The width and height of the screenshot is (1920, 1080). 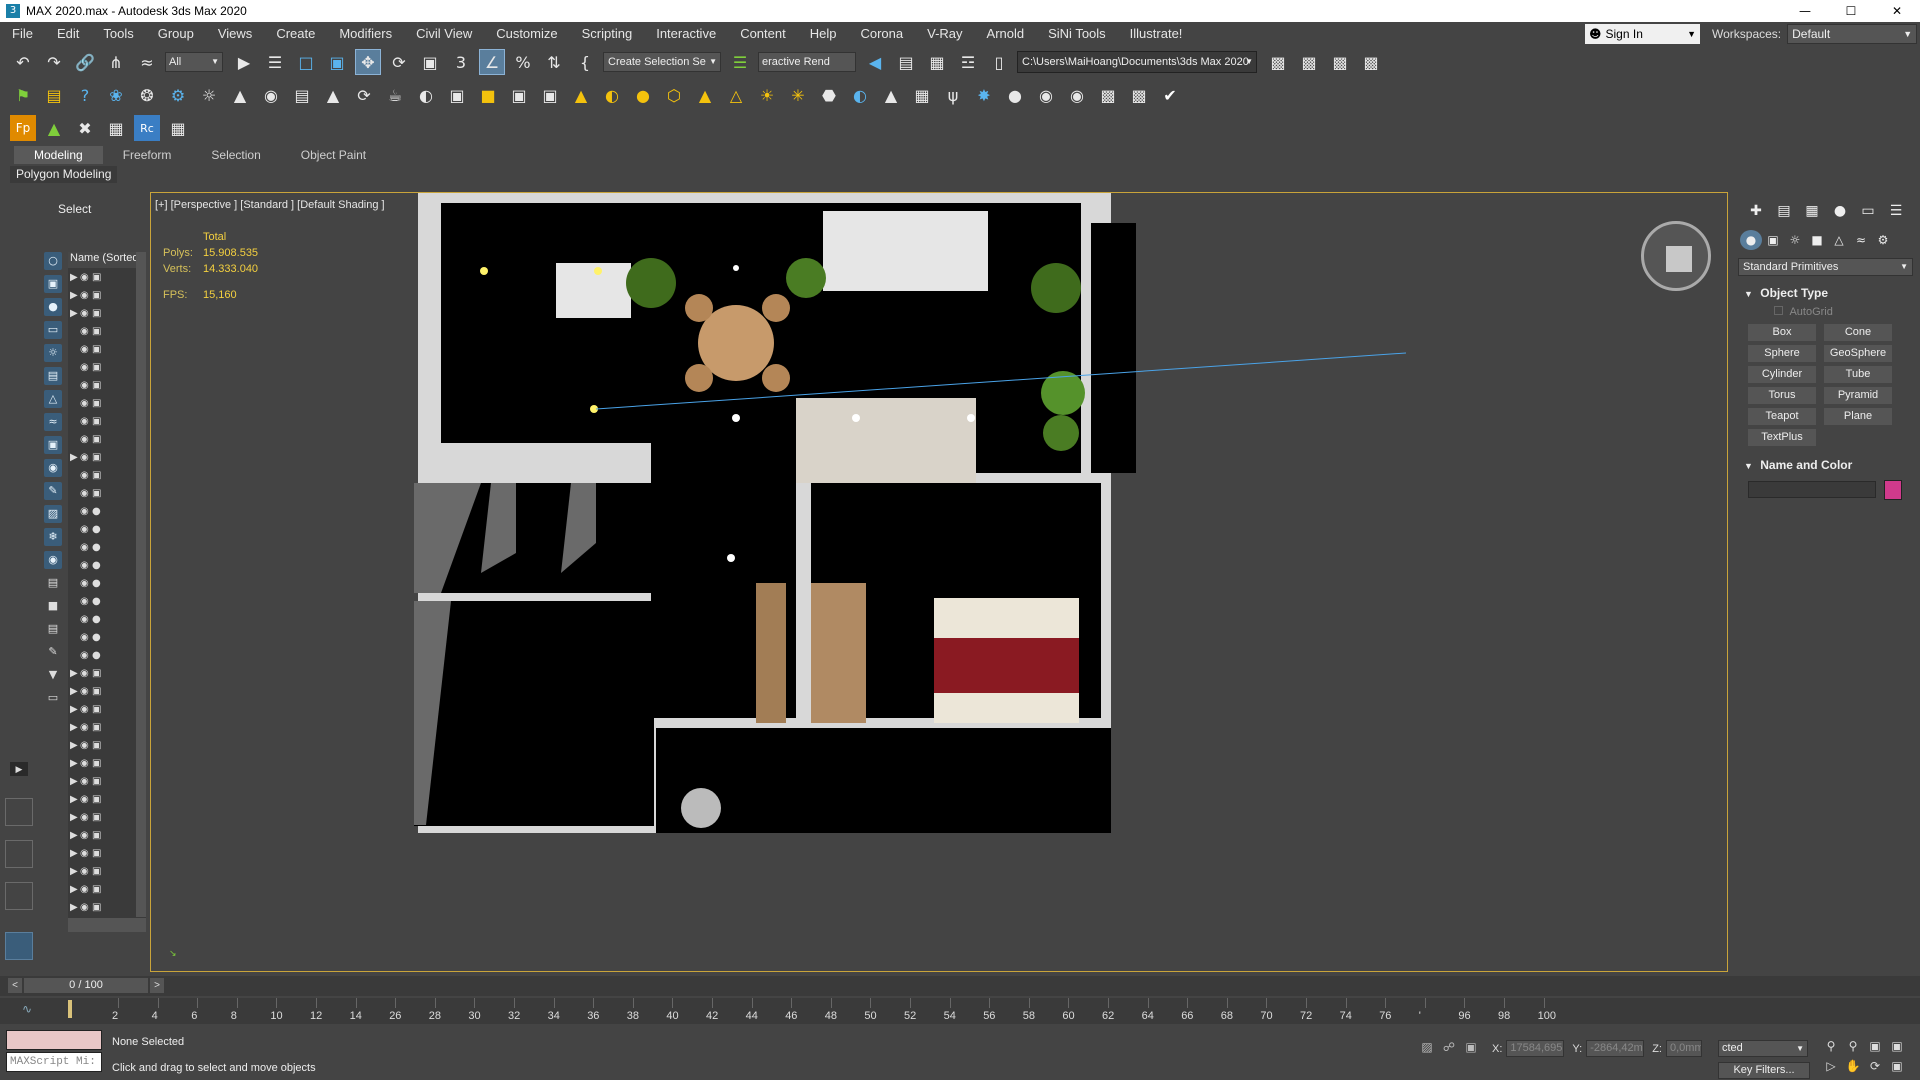 I want to click on z-coordinate-field: 0,0mm, so click(x=1683, y=1048).